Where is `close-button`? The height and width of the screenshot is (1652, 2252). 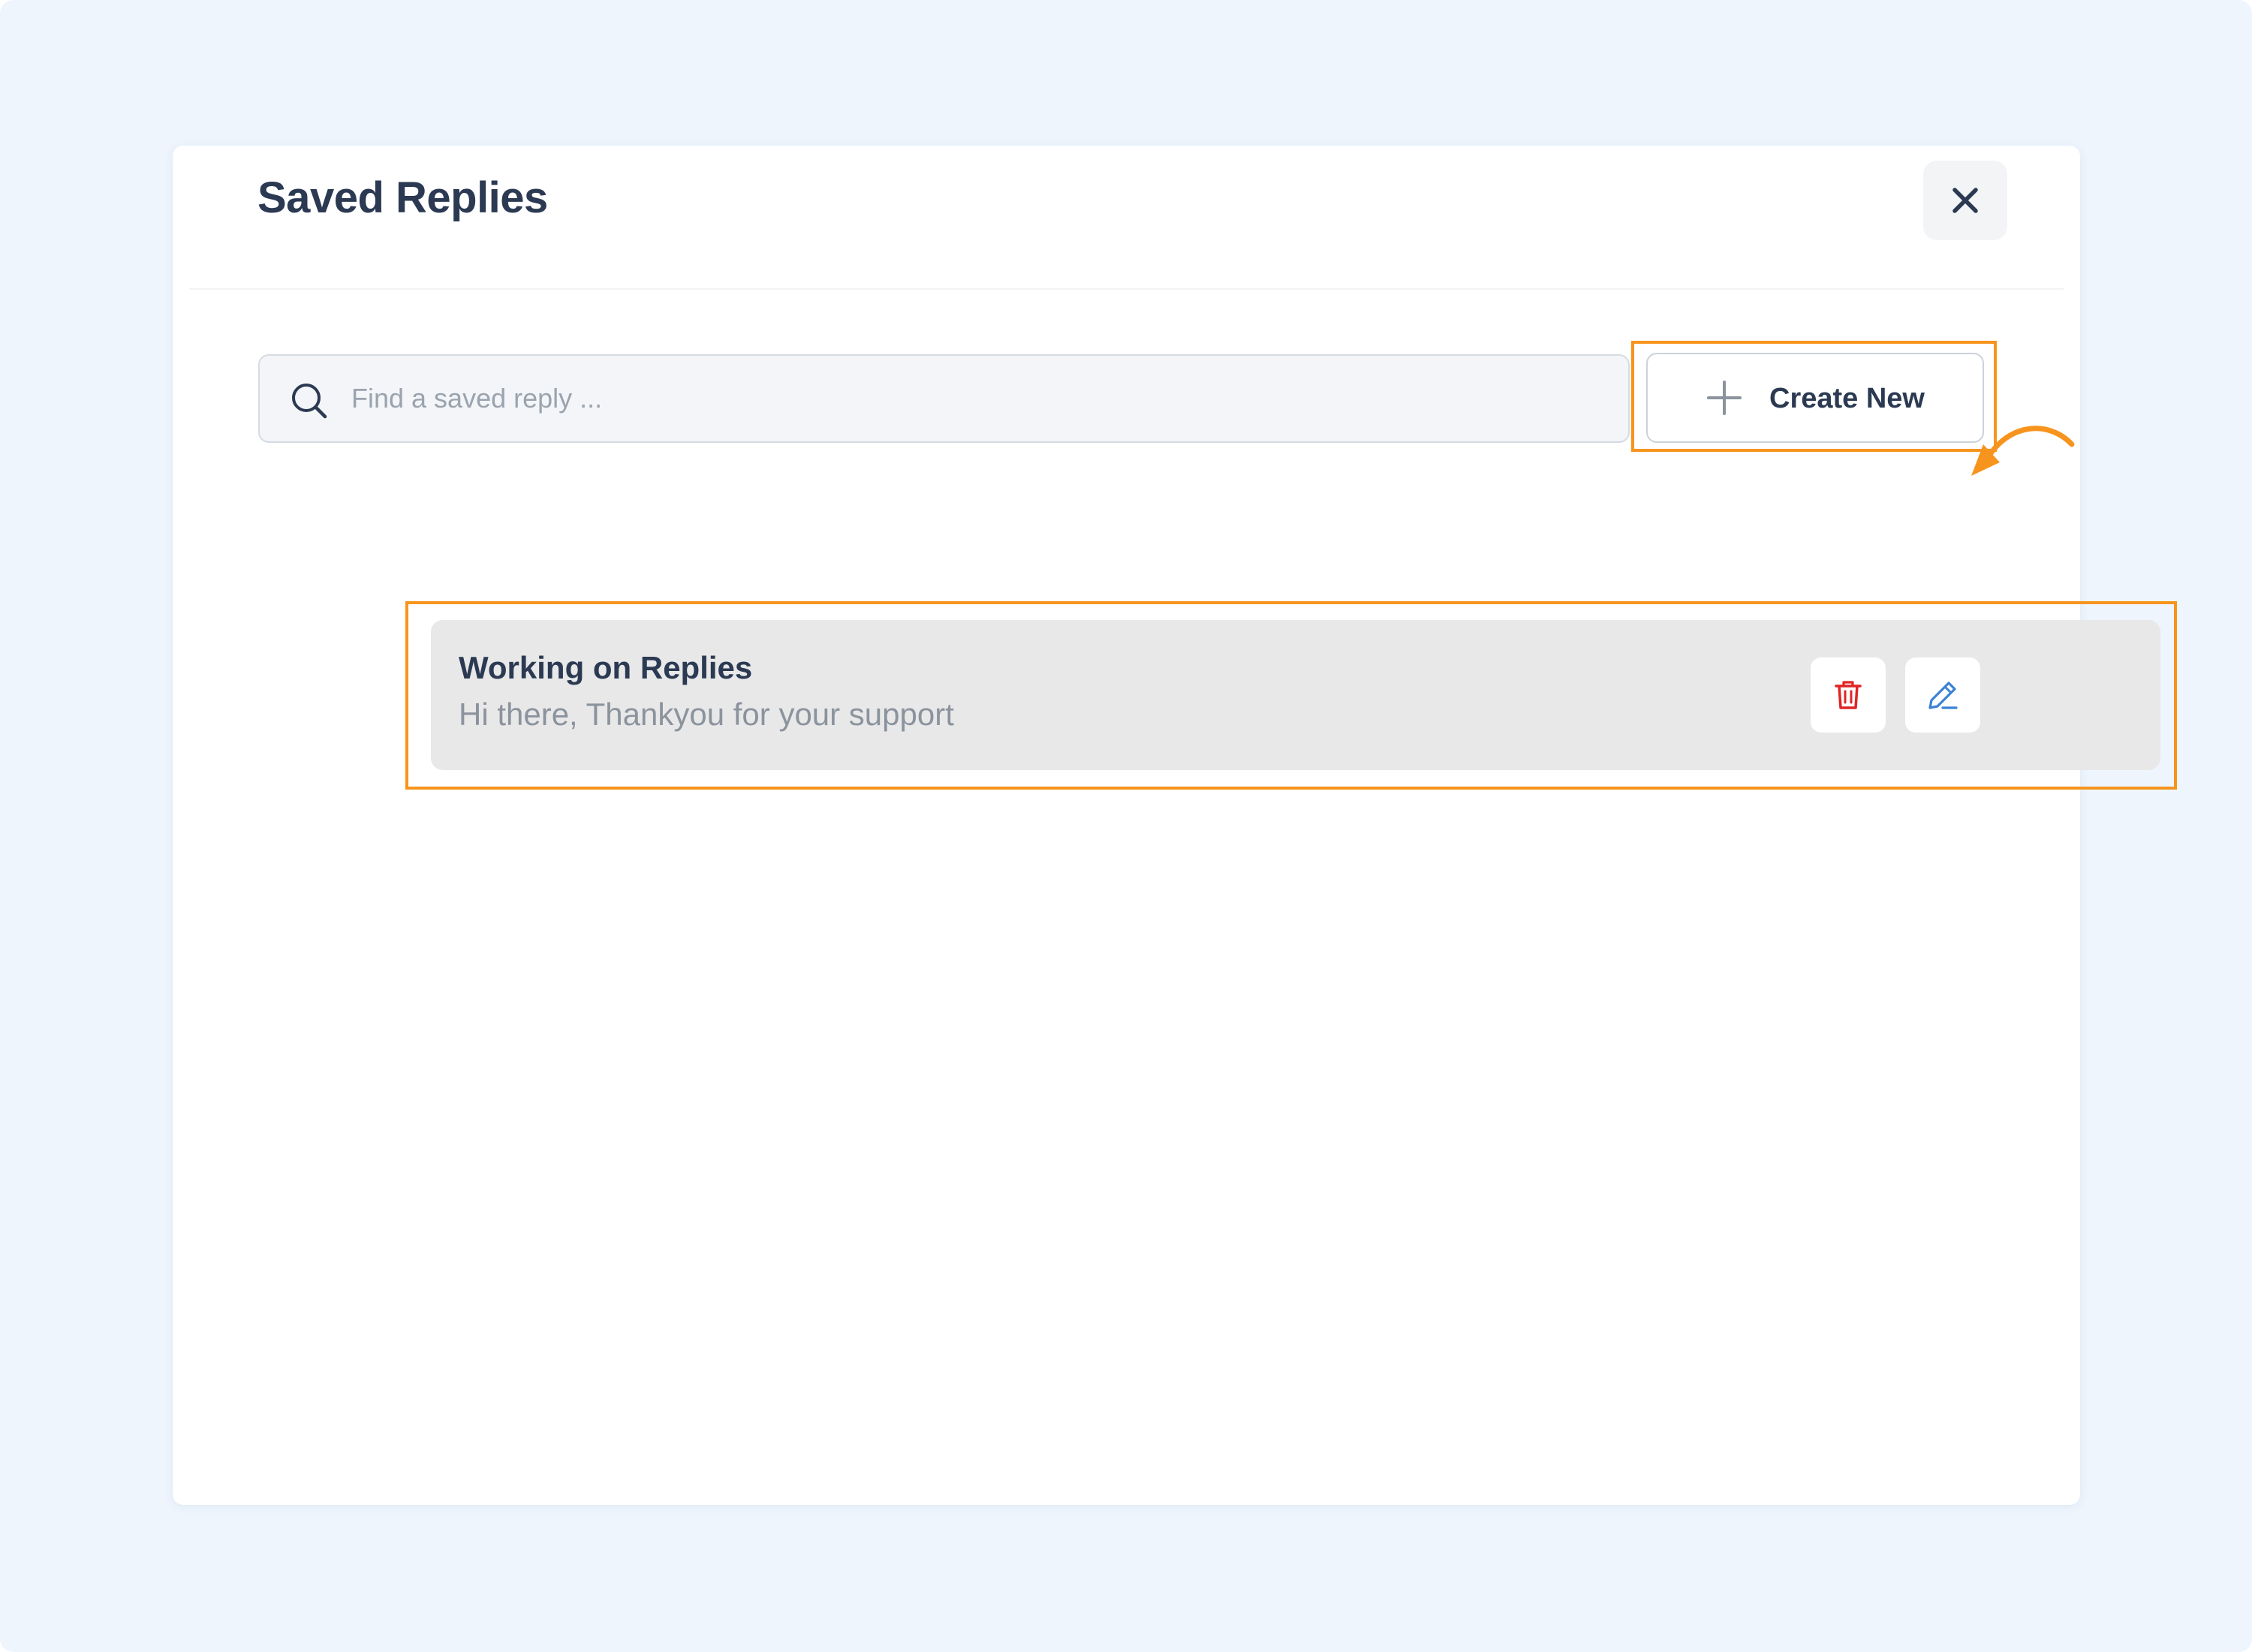 close-button is located at coordinates (1965, 200).